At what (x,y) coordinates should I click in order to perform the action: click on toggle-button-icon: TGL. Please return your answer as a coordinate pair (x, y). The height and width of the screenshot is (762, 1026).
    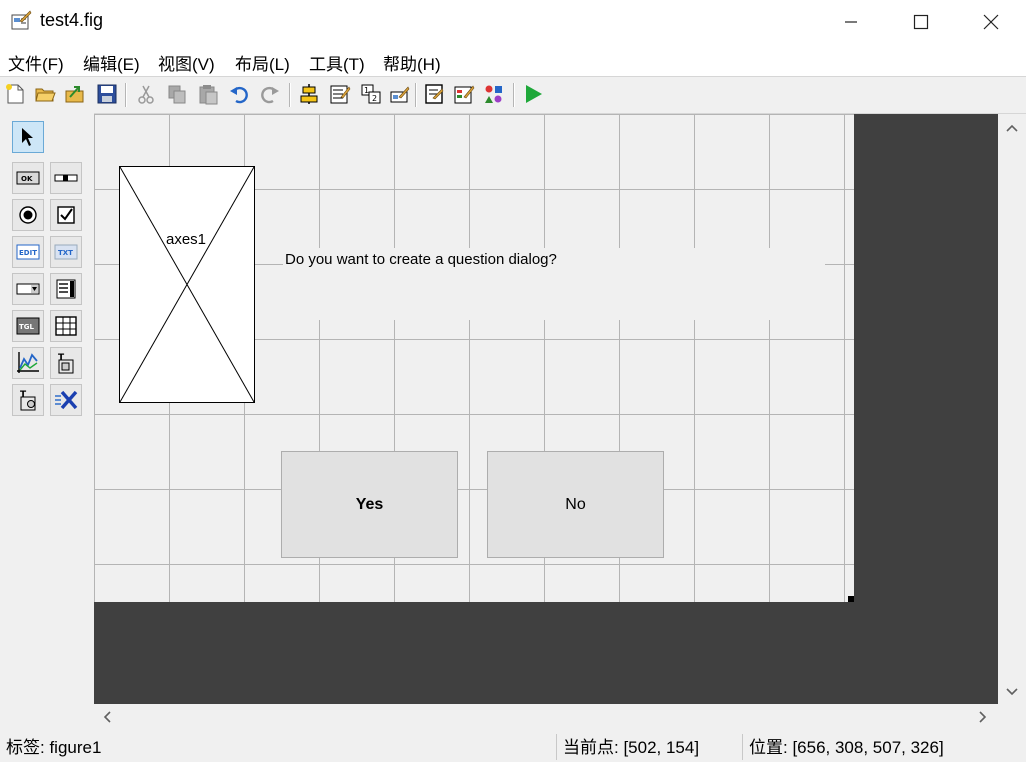
    Looking at the image, I should click on (28, 326).